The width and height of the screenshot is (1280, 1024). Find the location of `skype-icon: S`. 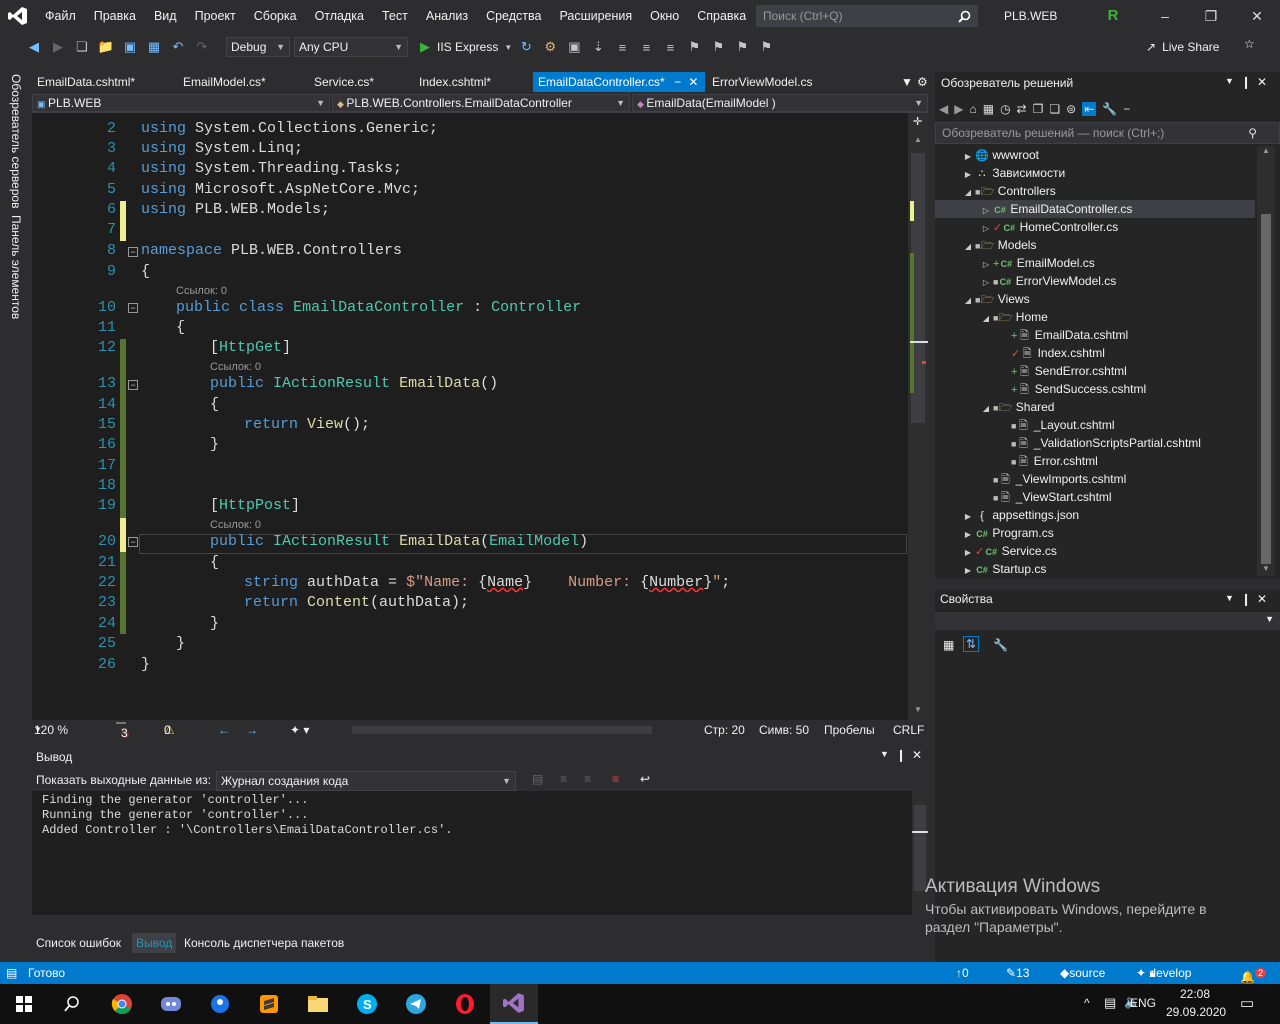

skype-icon: S is located at coordinates (367, 1004).